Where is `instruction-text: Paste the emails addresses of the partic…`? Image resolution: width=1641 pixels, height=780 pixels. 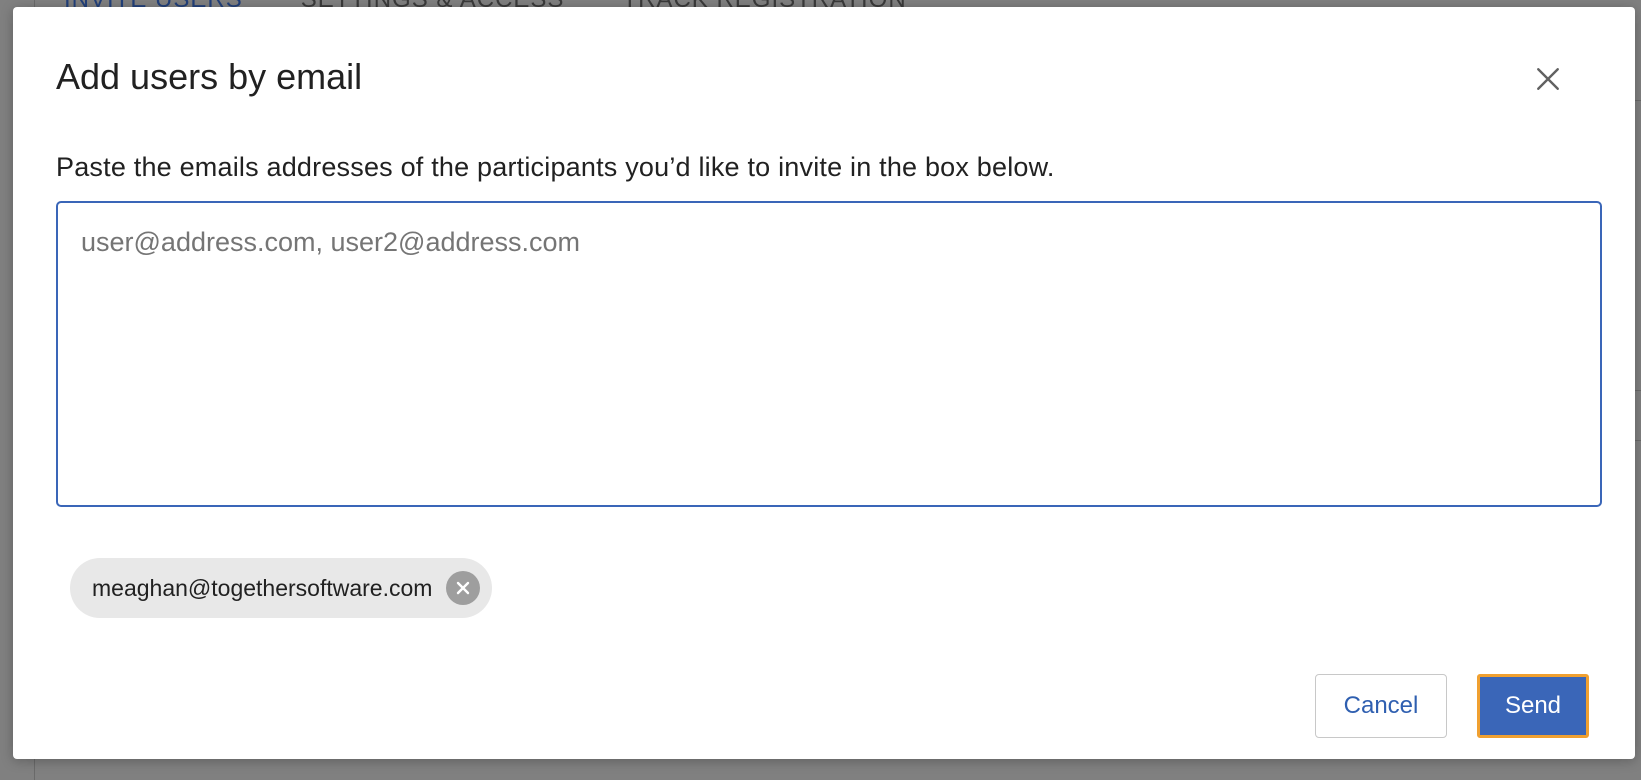
instruction-text: Paste the emails addresses of the partic… is located at coordinates (555, 167).